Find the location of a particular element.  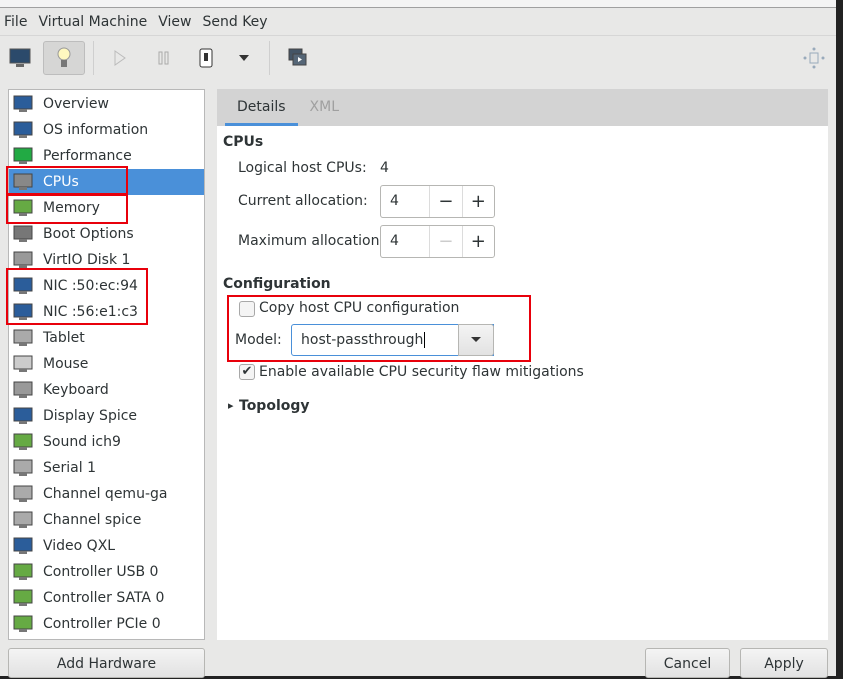

sidebar-item-label: Keyboard is located at coordinates (76, 390).